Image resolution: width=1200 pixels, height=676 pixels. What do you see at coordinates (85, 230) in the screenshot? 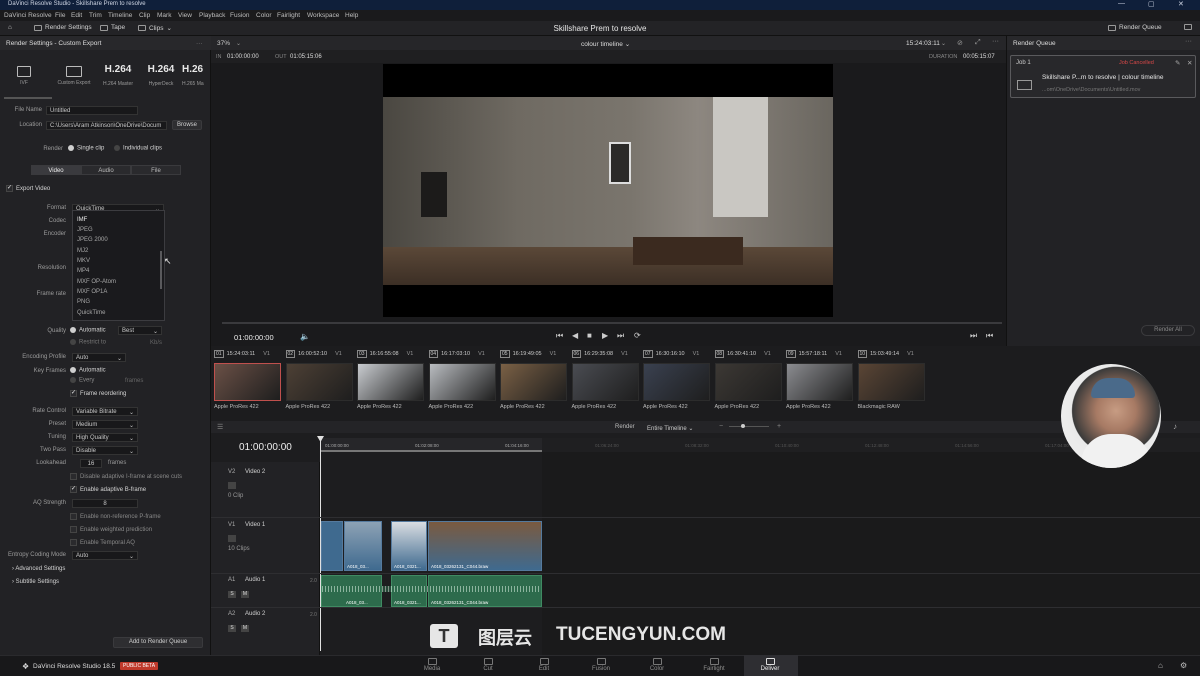
I see `format-option: JPEG` at bounding box center [85, 230].